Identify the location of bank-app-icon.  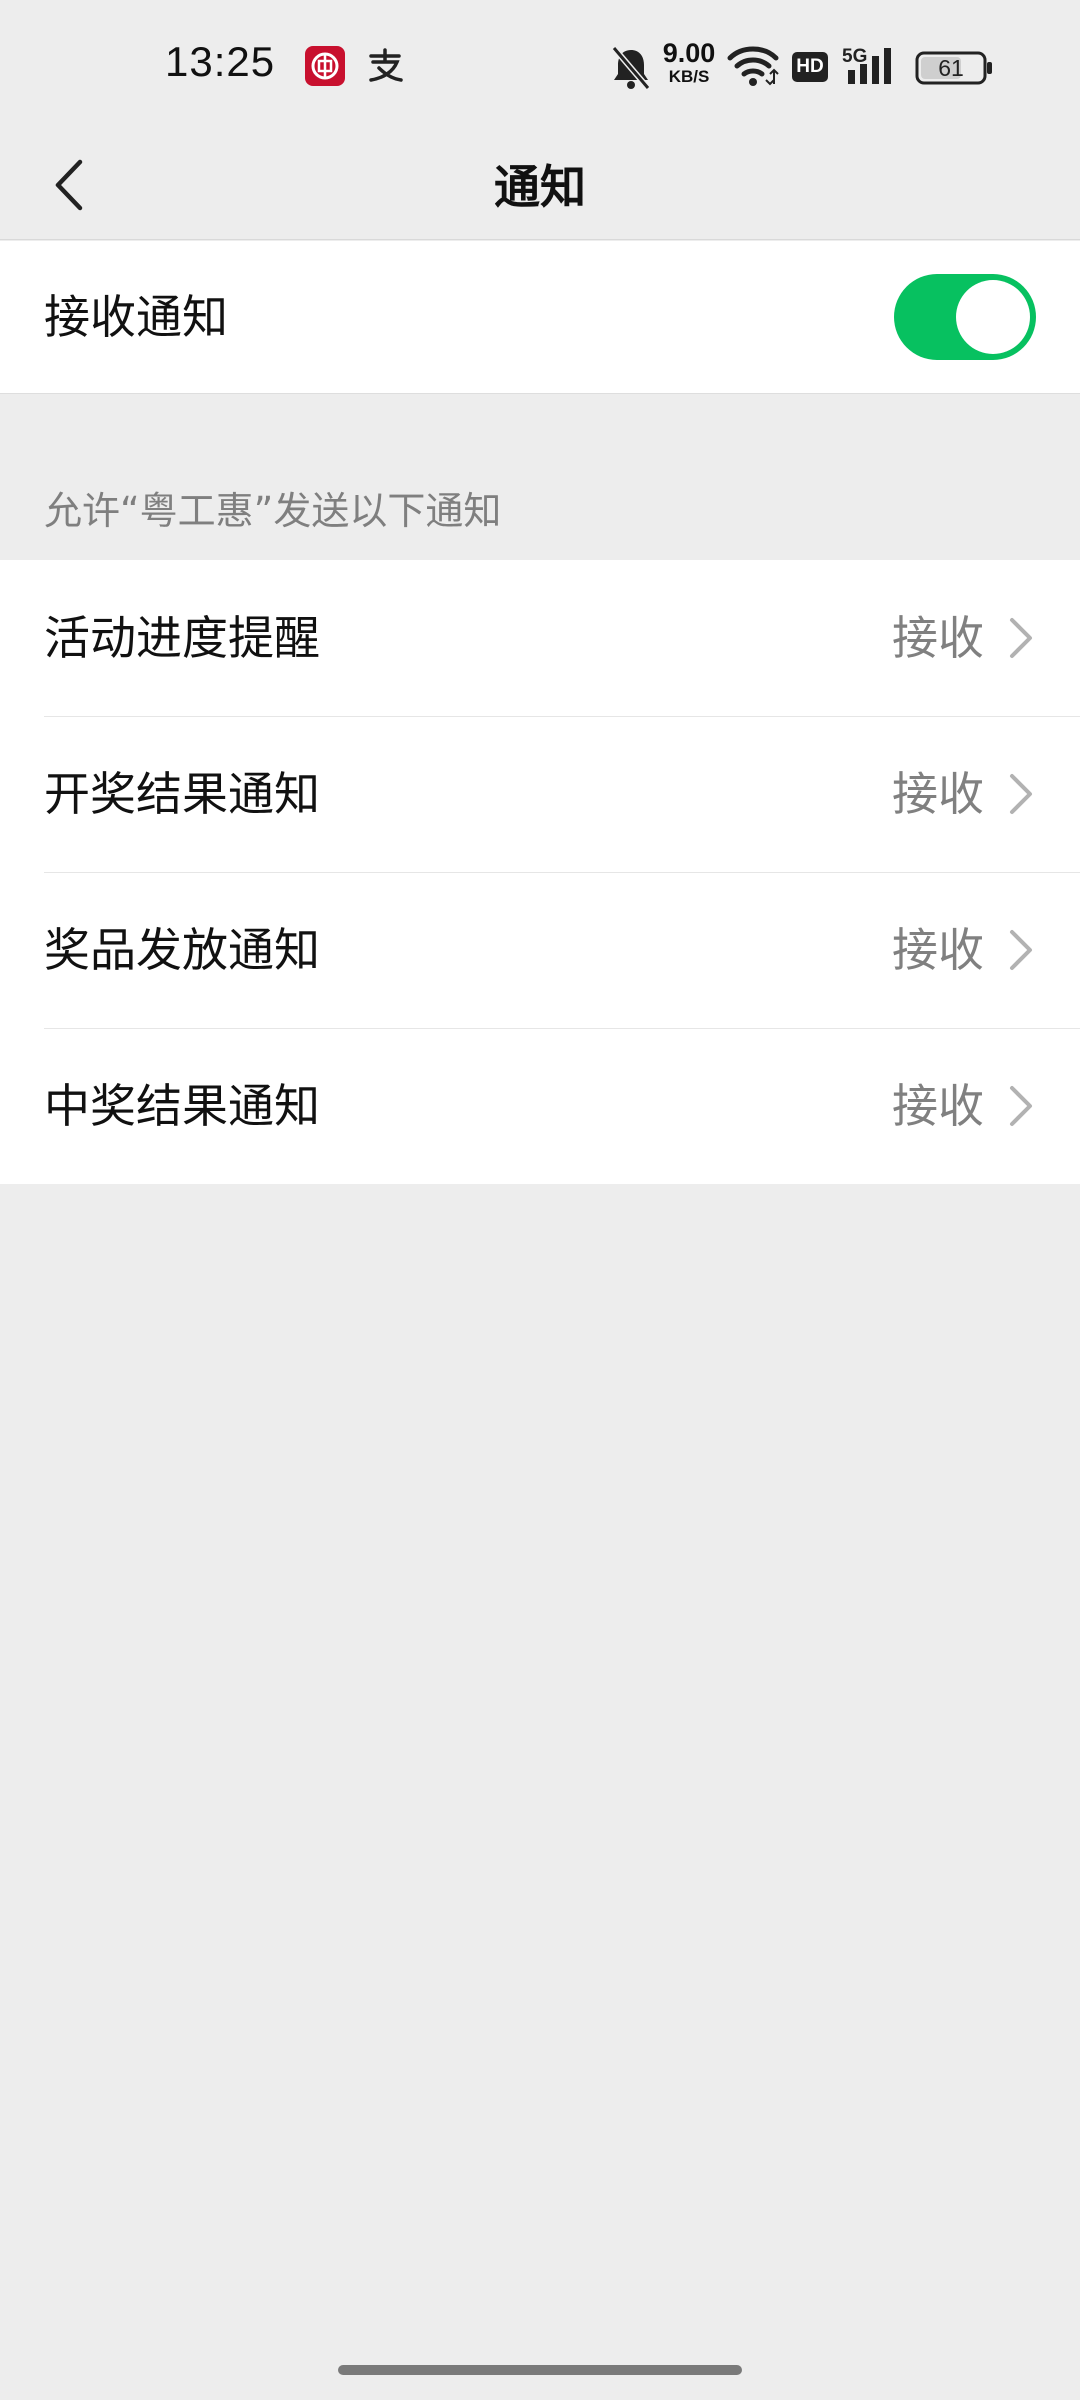
(325, 66).